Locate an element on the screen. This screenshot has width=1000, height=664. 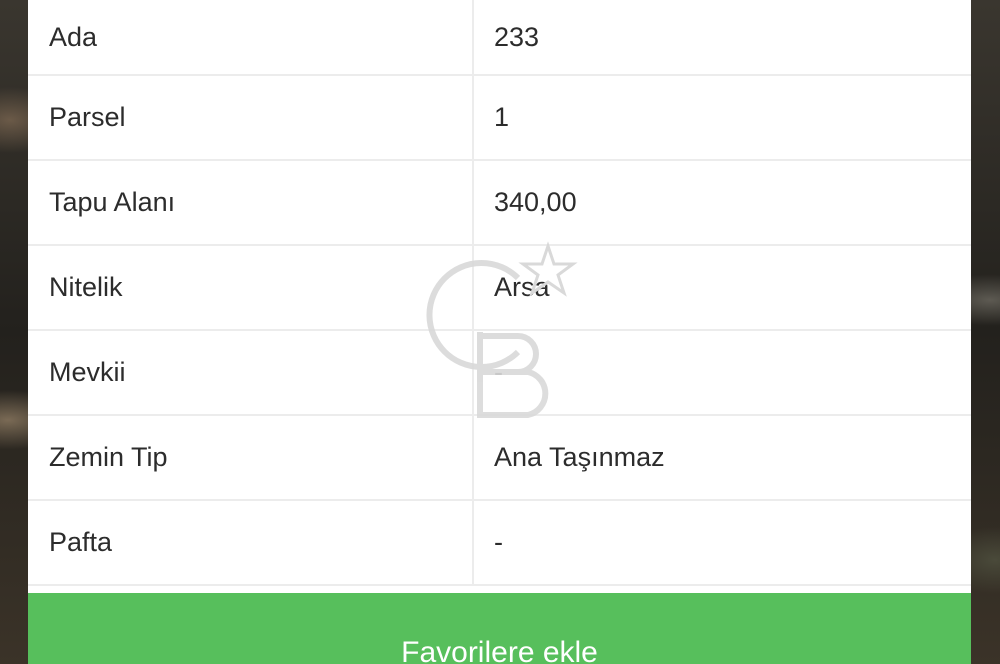
row-label: Pafta is located at coordinates (251, 543).